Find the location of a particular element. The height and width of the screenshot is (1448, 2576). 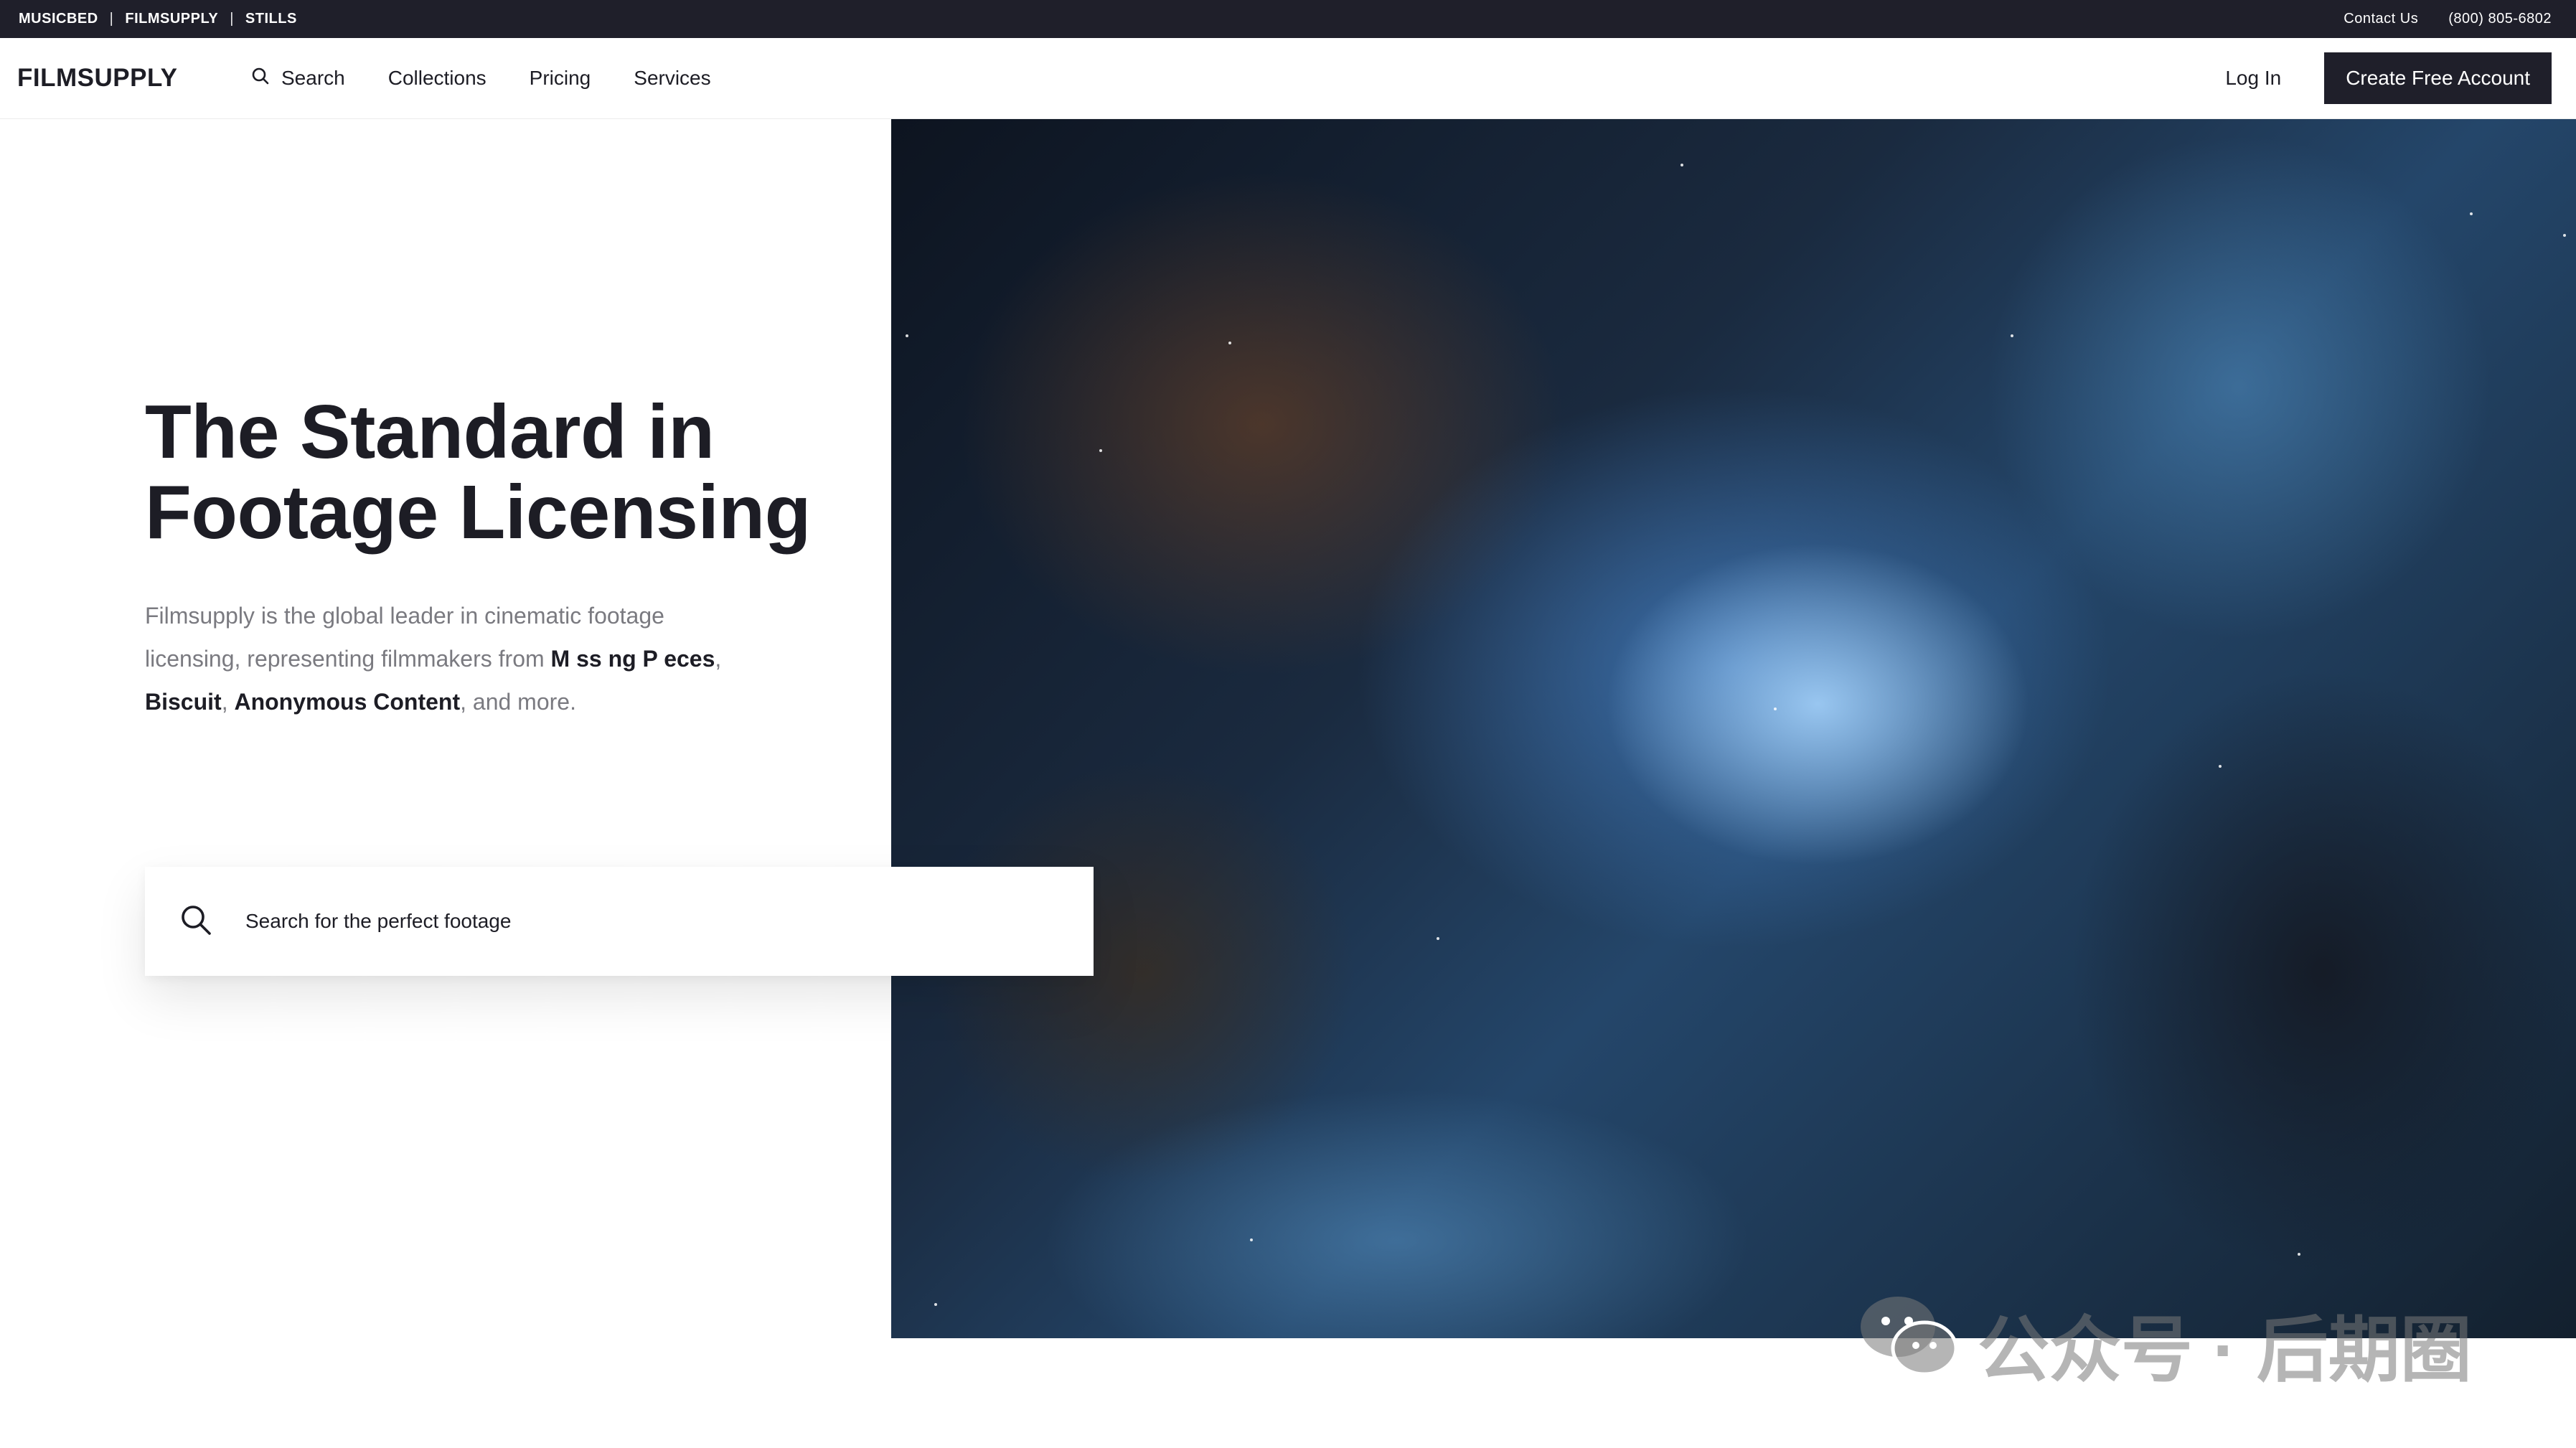

login-link: Log In is located at coordinates (2253, 78).